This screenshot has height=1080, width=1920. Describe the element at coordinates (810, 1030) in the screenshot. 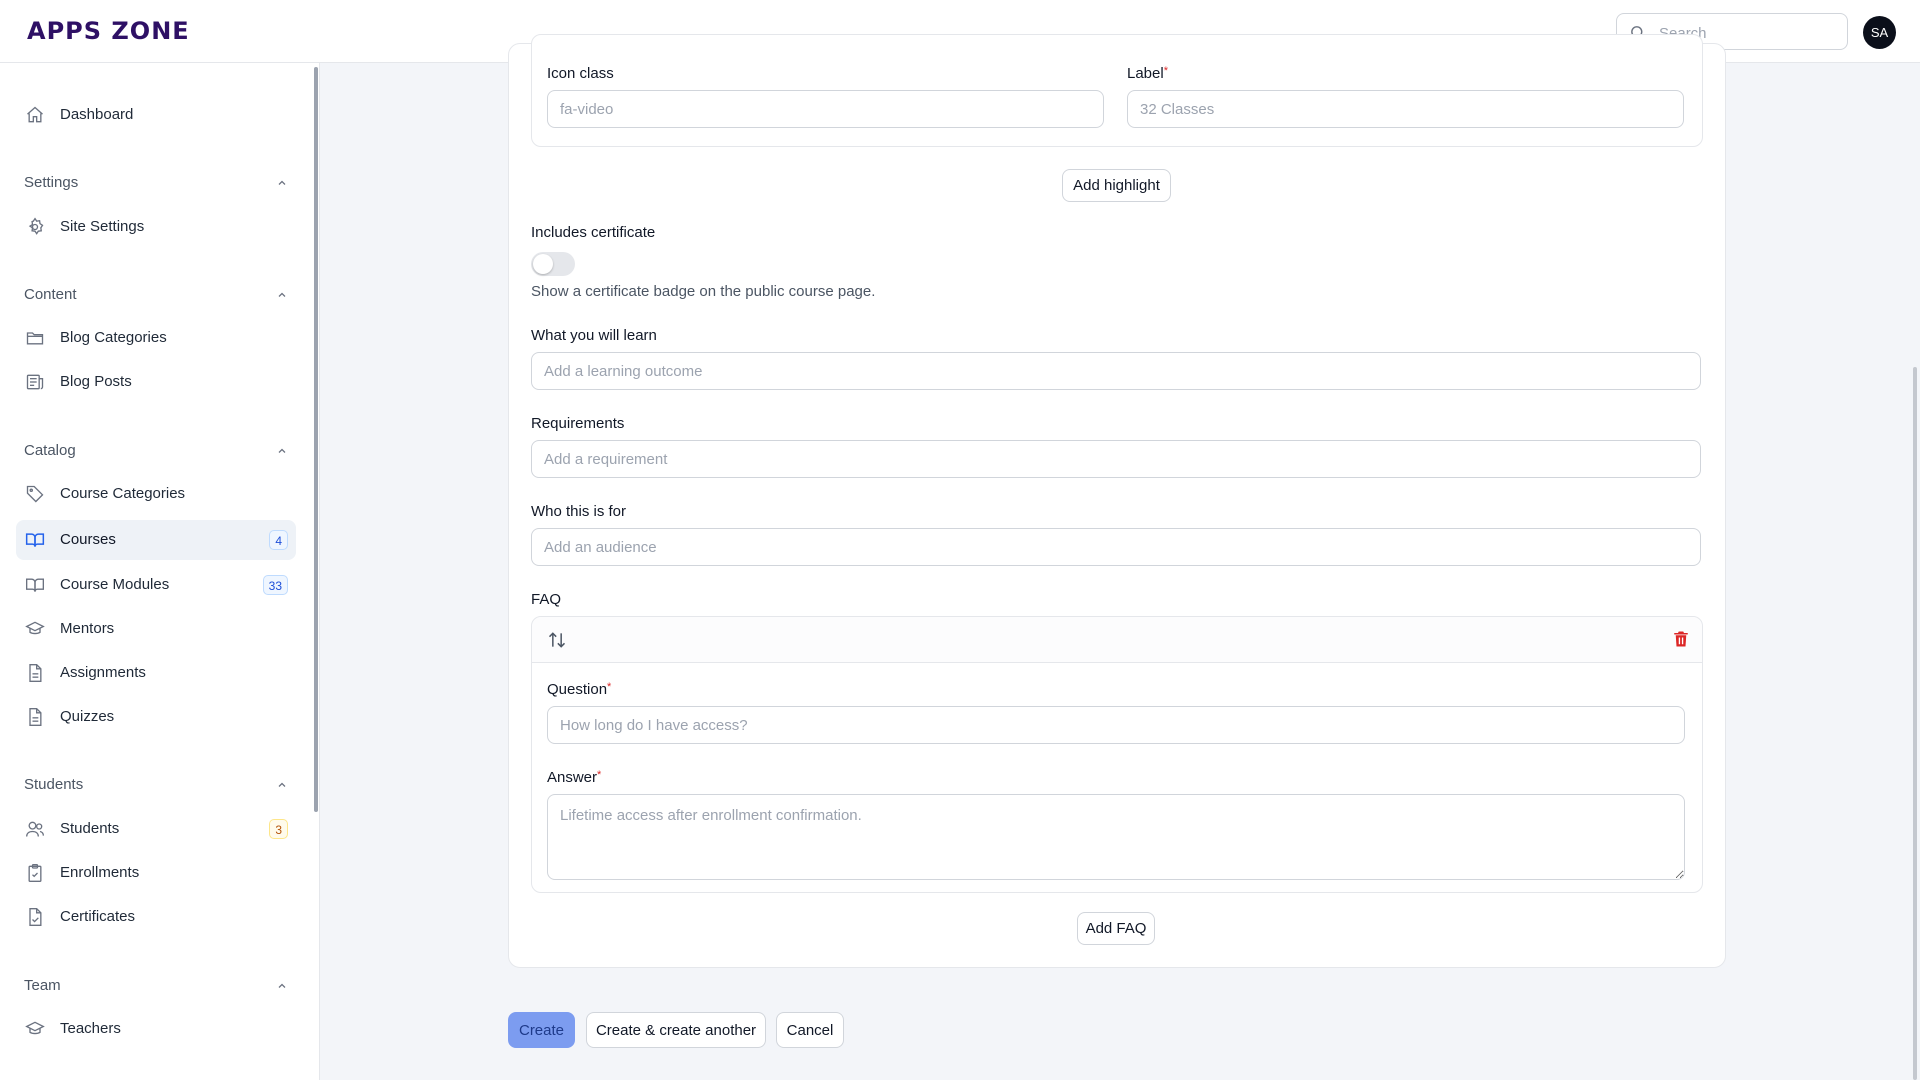

I see `cancel-button: Cancel` at that location.